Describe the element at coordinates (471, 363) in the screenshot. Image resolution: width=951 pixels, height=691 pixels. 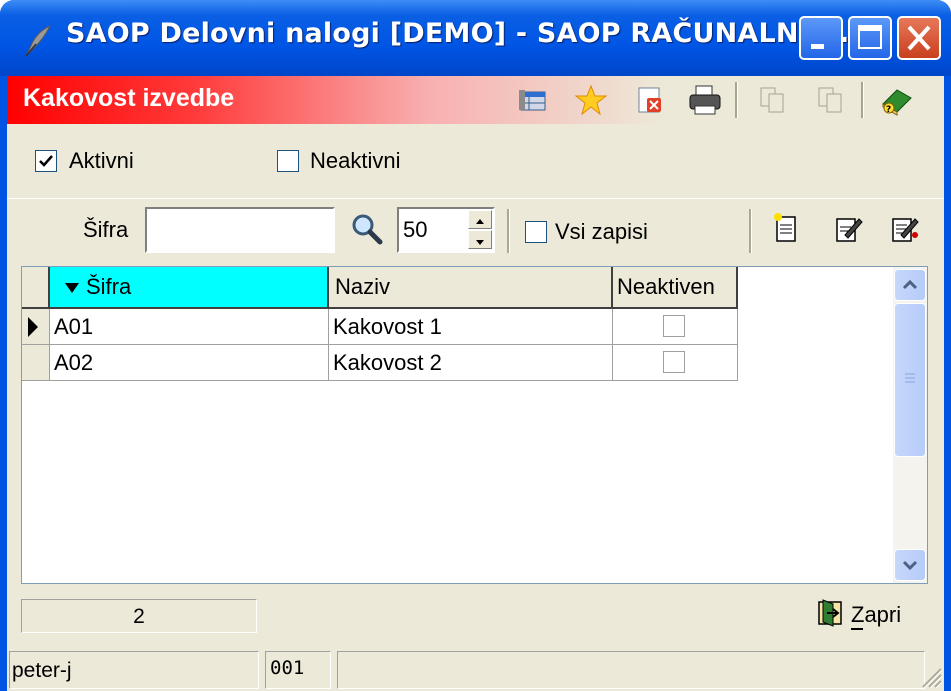
I see `table-cell-name: Kakovost 2` at that location.